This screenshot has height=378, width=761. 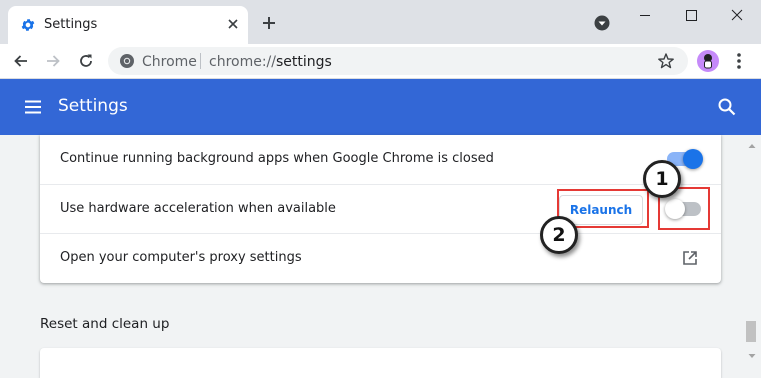 I want to click on omnibox-divider, so click(x=200, y=61).